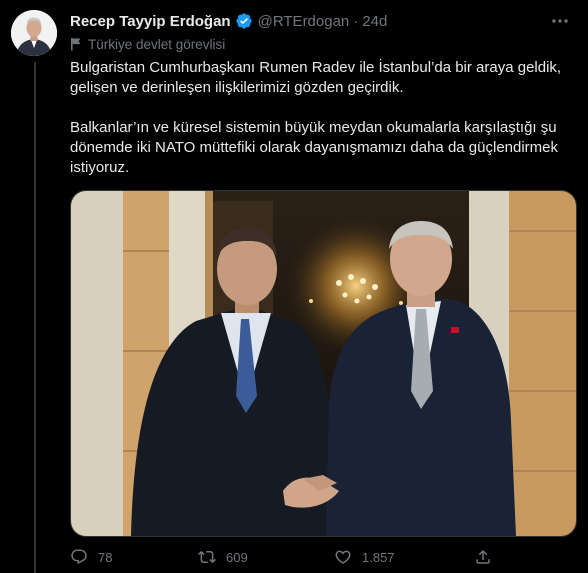 The image size is (588, 573). What do you see at coordinates (237, 557) in the screenshot?
I see `retweet-count: 609` at bounding box center [237, 557].